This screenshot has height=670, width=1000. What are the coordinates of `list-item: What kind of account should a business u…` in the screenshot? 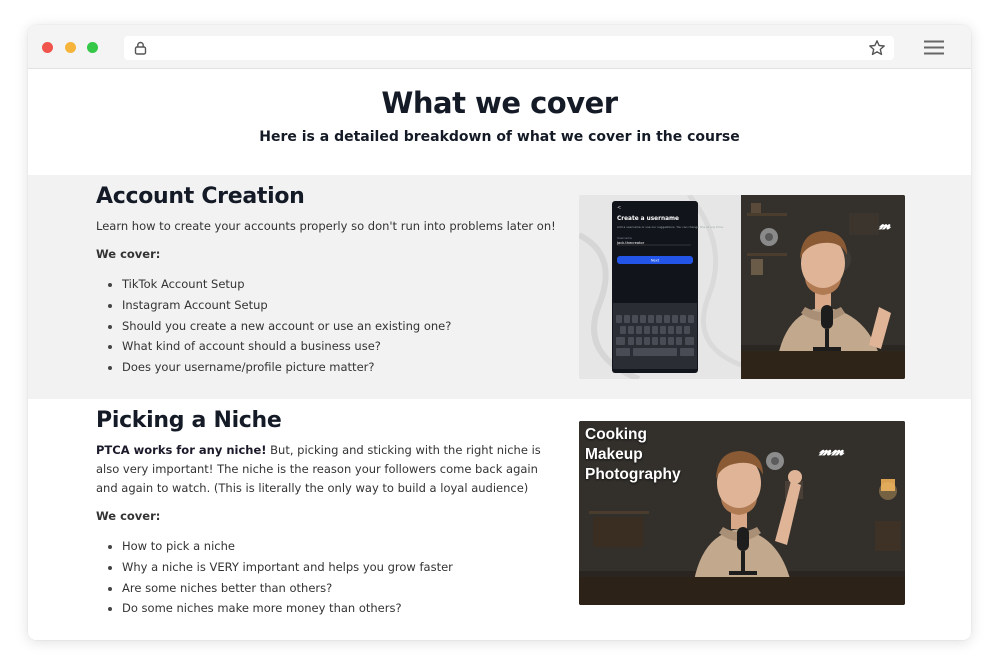 It's located at (279, 346).